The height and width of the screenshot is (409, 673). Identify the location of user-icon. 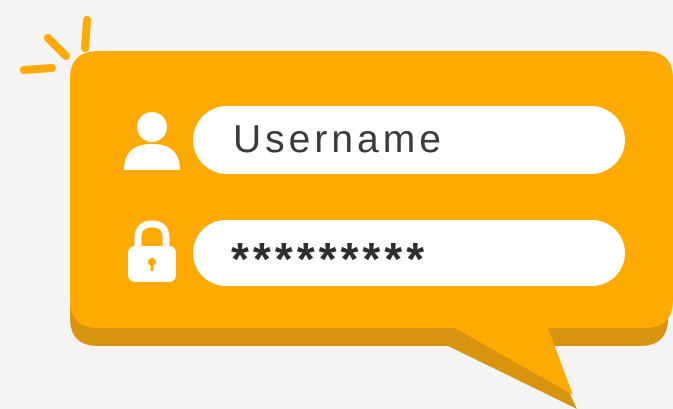
(152, 141).